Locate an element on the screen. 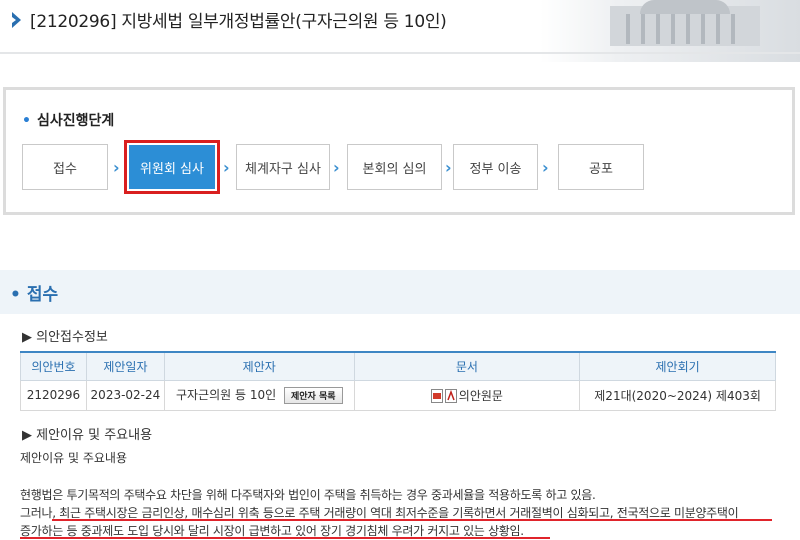 Image resolution: width=800 pixels, height=540 pixels. column-header: 문서 is located at coordinates (467, 366).